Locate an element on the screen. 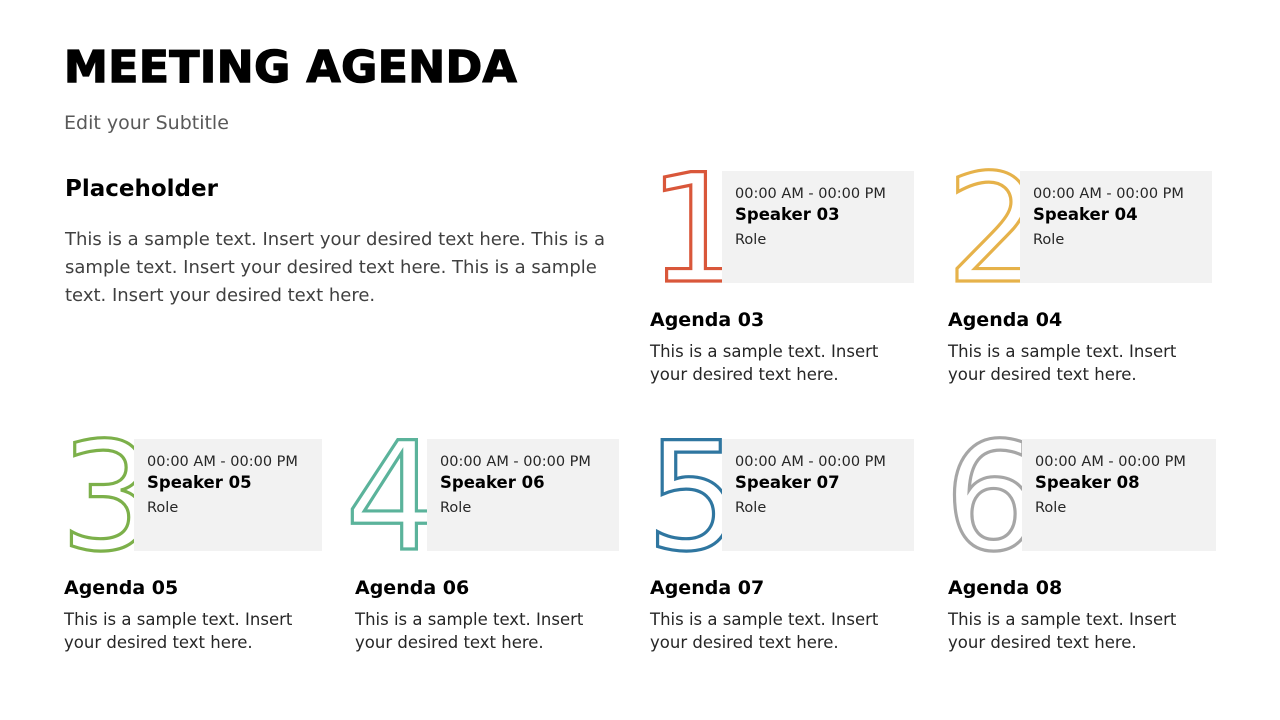 Image resolution: width=1280 pixels, height=720 pixels. speaker-name: Speaker 05 is located at coordinates (199, 482).